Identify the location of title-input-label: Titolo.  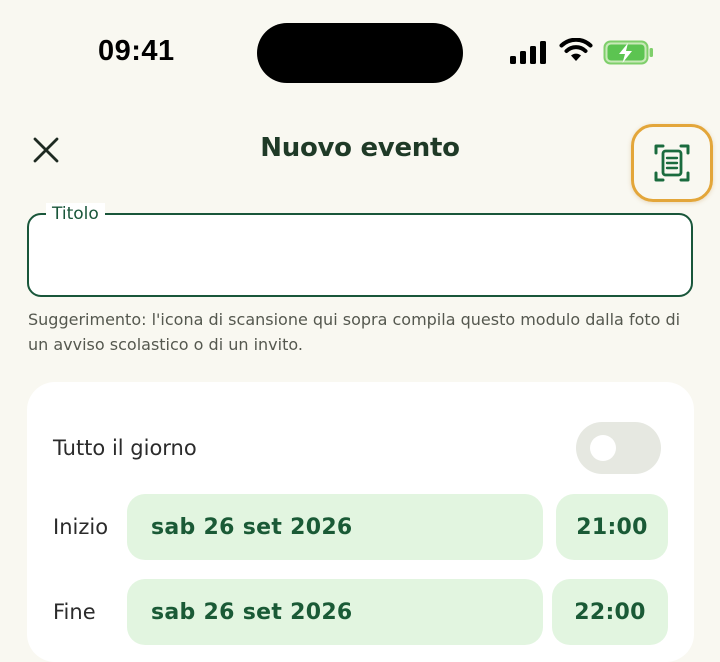
(75, 214).